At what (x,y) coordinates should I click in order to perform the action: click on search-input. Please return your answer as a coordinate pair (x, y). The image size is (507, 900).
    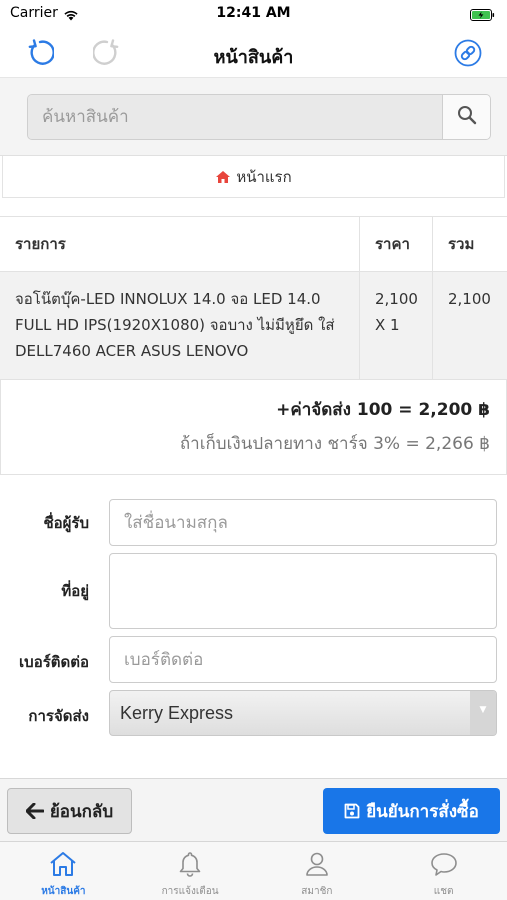
    Looking at the image, I should click on (235, 117).